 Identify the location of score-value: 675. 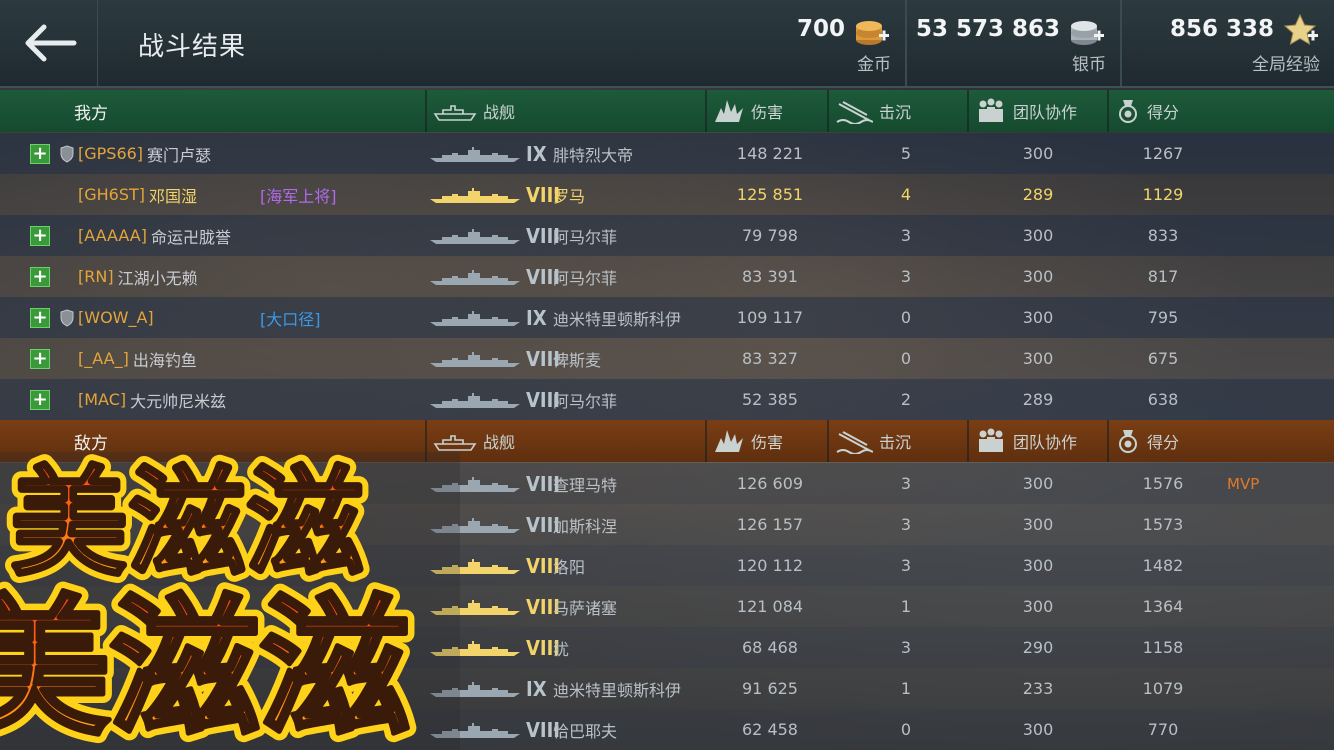
(1163, 358).